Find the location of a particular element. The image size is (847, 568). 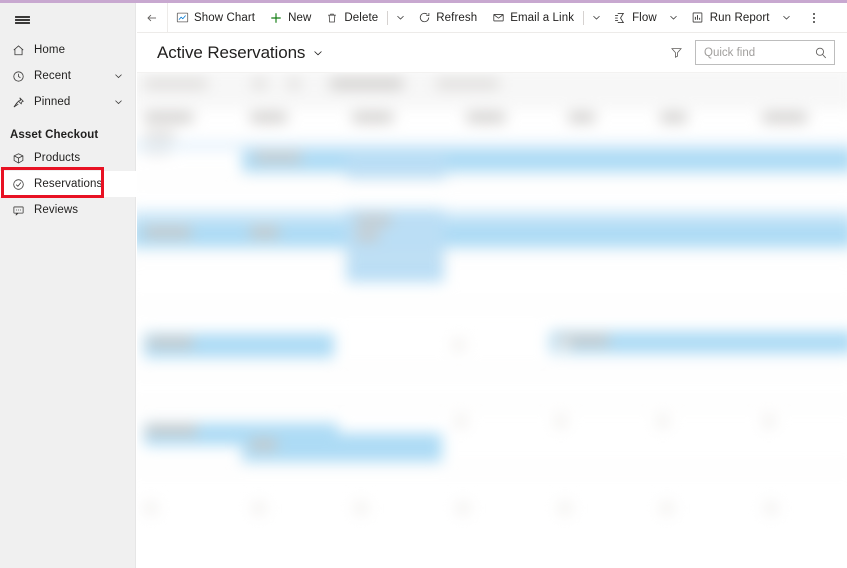

sidebar-item-home: Home is located at coordinates (68, 50).